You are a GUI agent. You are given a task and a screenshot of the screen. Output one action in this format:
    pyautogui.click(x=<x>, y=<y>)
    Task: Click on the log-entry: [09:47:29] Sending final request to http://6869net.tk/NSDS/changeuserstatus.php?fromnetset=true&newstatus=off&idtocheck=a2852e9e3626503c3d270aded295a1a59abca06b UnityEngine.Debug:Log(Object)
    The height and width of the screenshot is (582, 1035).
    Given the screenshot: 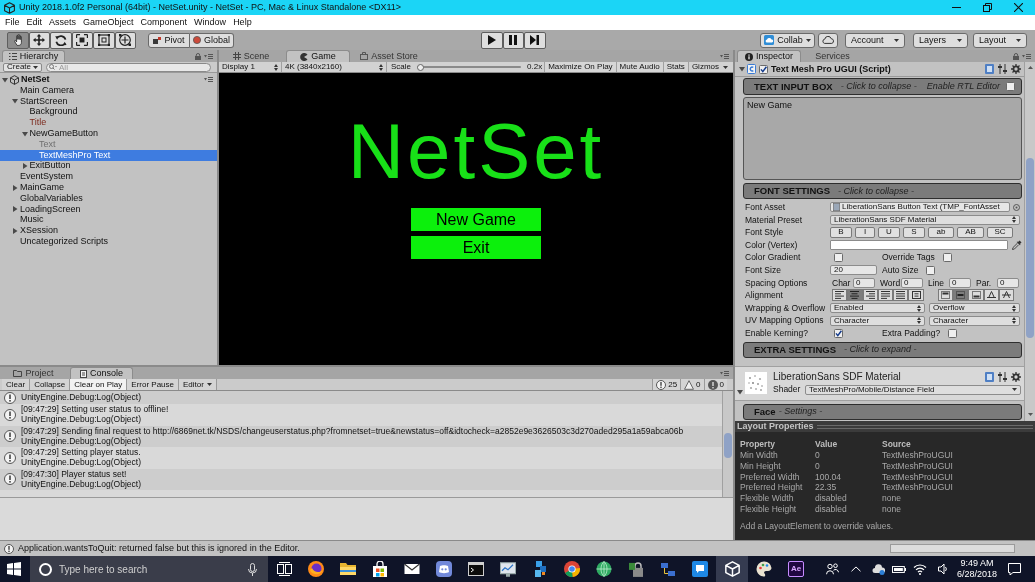 What is the action you would take?
    pyautogui.click(x=361, y=436)
    